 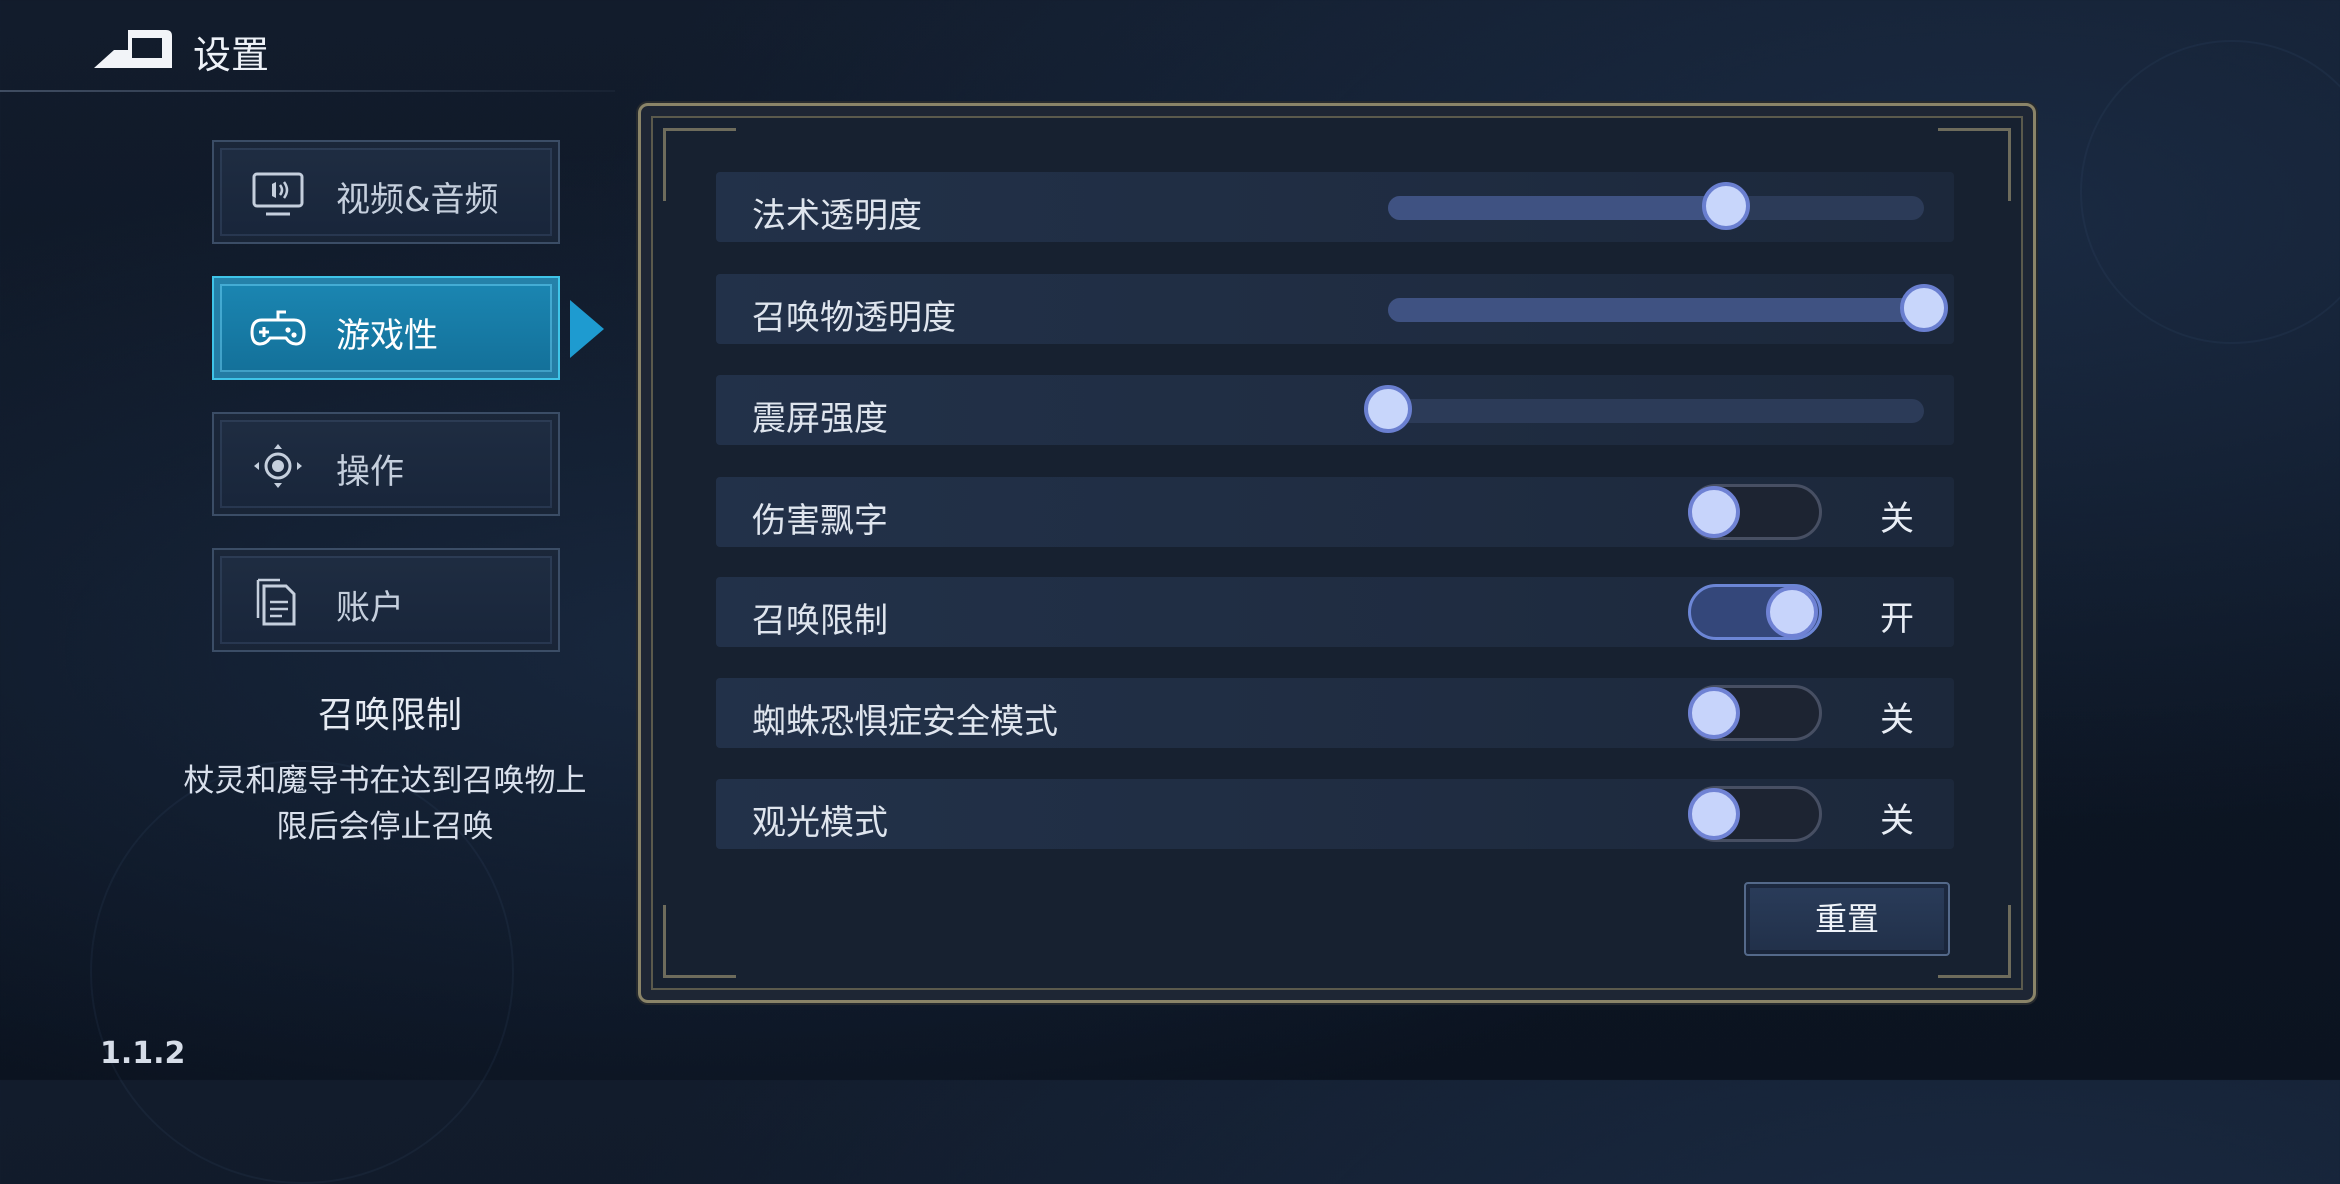 What do you see at coordinates (370, 608) in the screenshot?
I see `tab-label: 账户` at bounding box center [370, 608].